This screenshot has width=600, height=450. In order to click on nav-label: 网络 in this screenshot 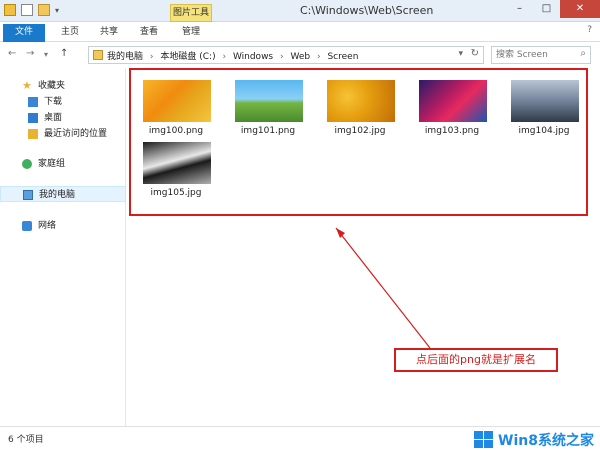, I will do `click(47, 226)`.